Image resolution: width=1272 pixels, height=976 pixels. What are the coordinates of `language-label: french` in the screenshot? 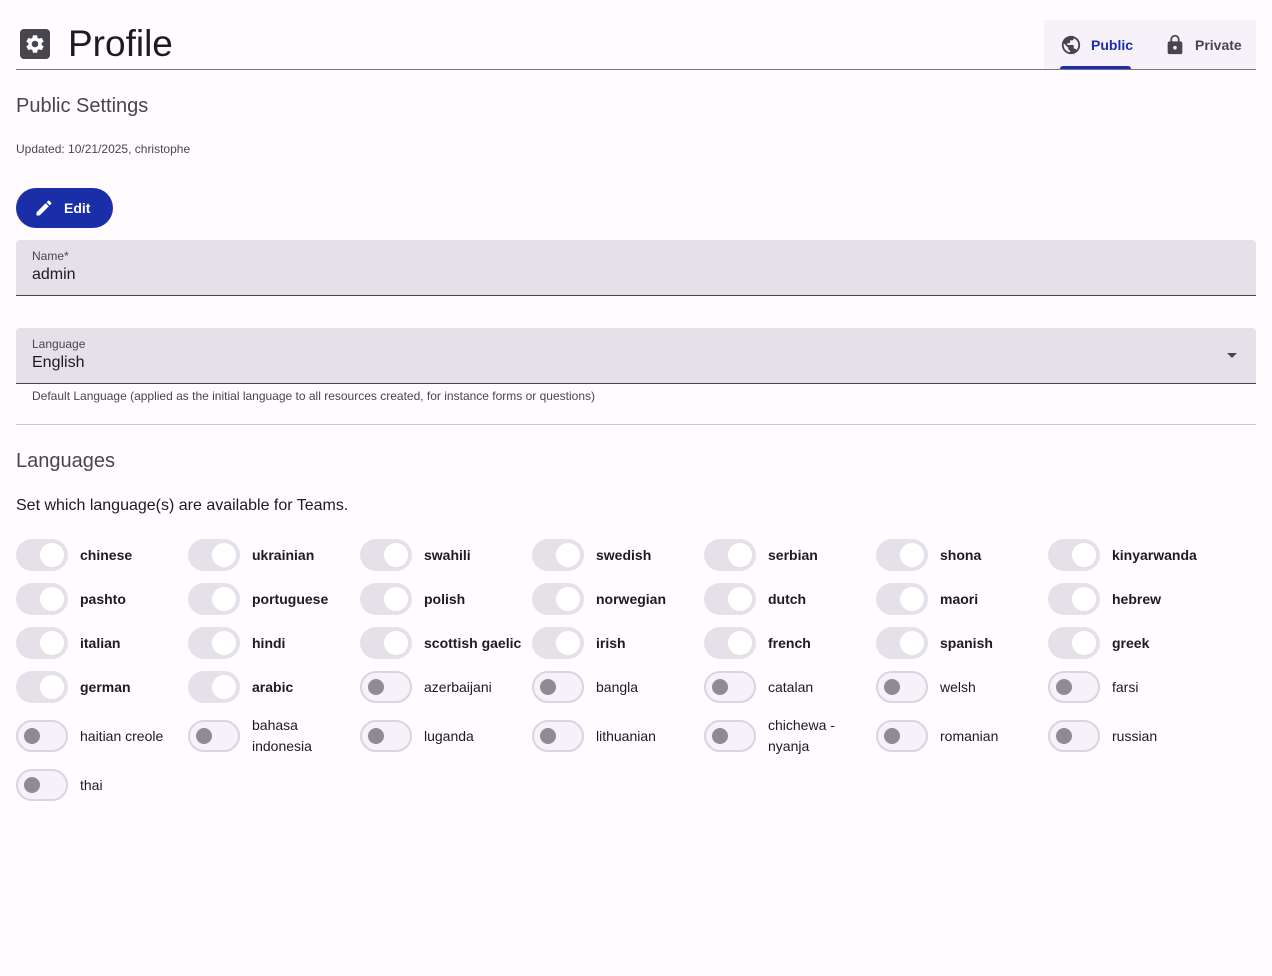 It's located at (789, 642).